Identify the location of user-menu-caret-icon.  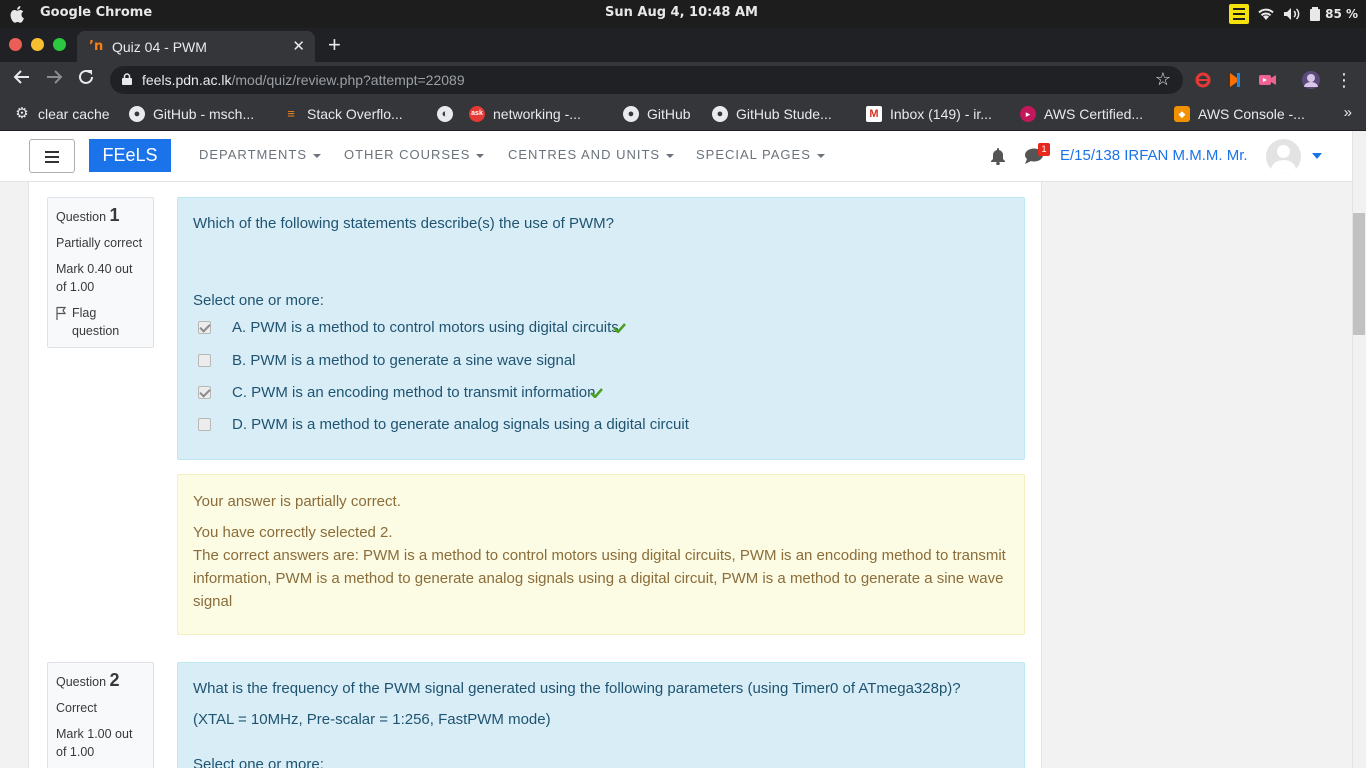
(1317, 156).